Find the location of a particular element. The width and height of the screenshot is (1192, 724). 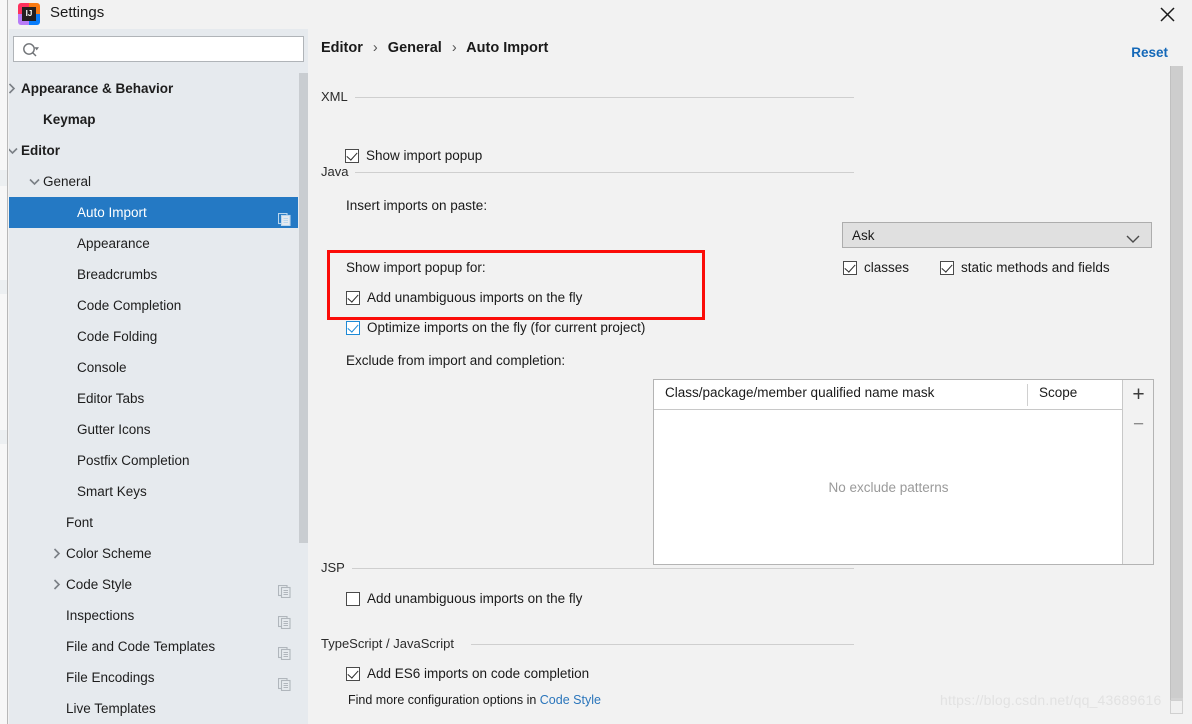

sidebar-item-breadcrumbs: Breadcrumbs is located at coordinates (158, 274).